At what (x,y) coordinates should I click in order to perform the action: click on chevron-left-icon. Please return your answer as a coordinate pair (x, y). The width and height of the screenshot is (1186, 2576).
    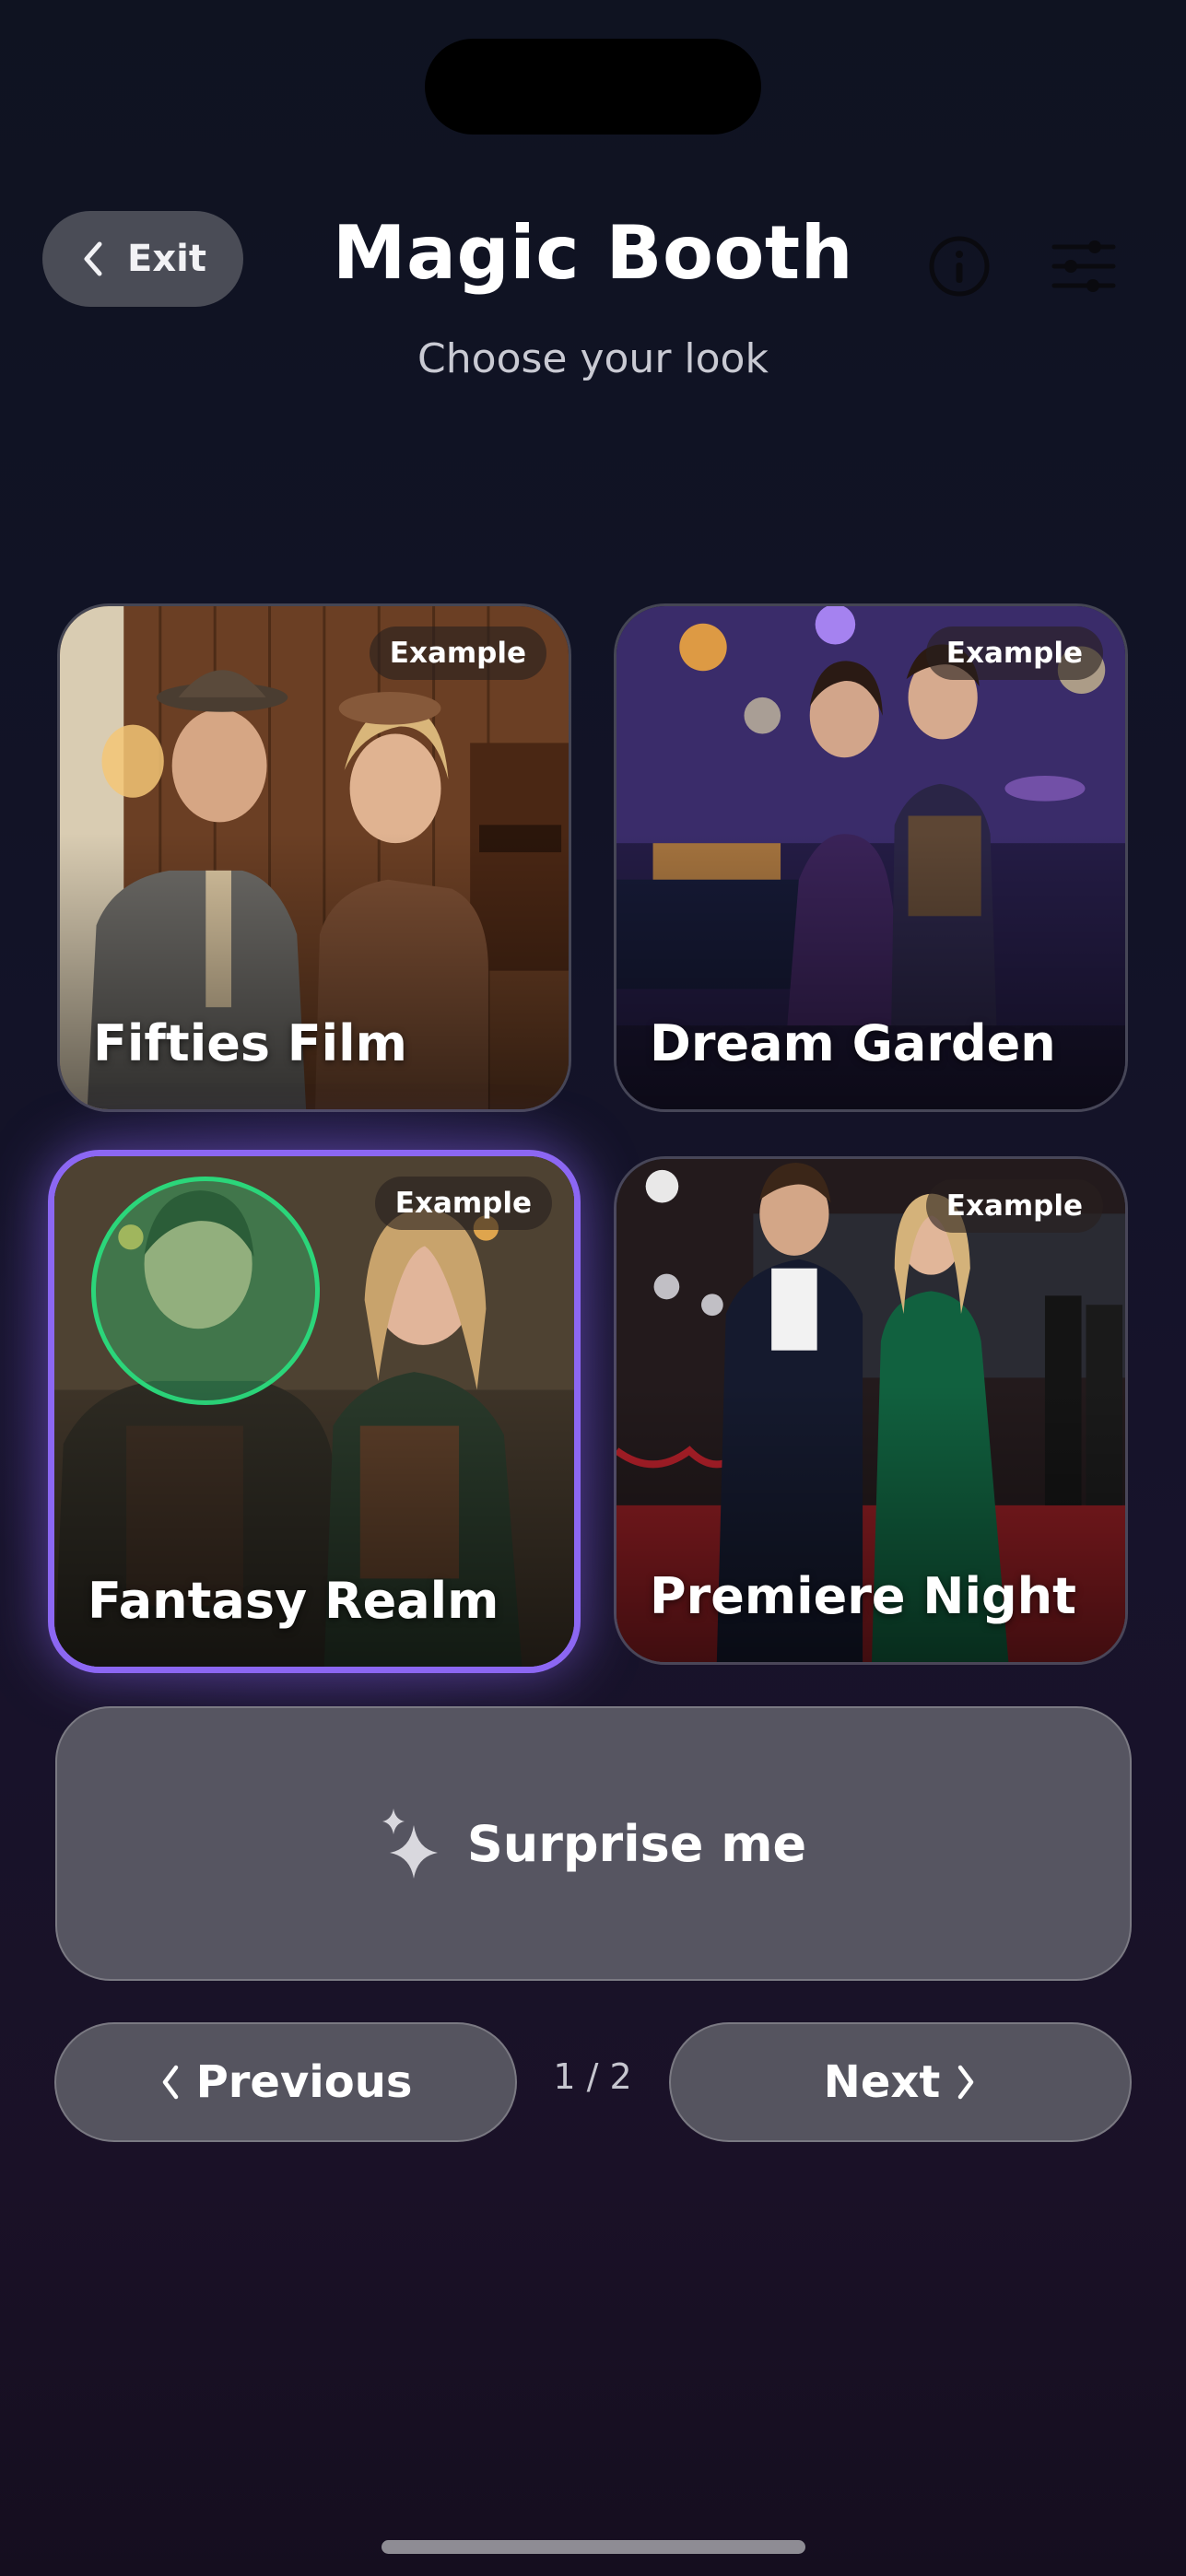
    Looking at the image, I should click on (170, 2082).